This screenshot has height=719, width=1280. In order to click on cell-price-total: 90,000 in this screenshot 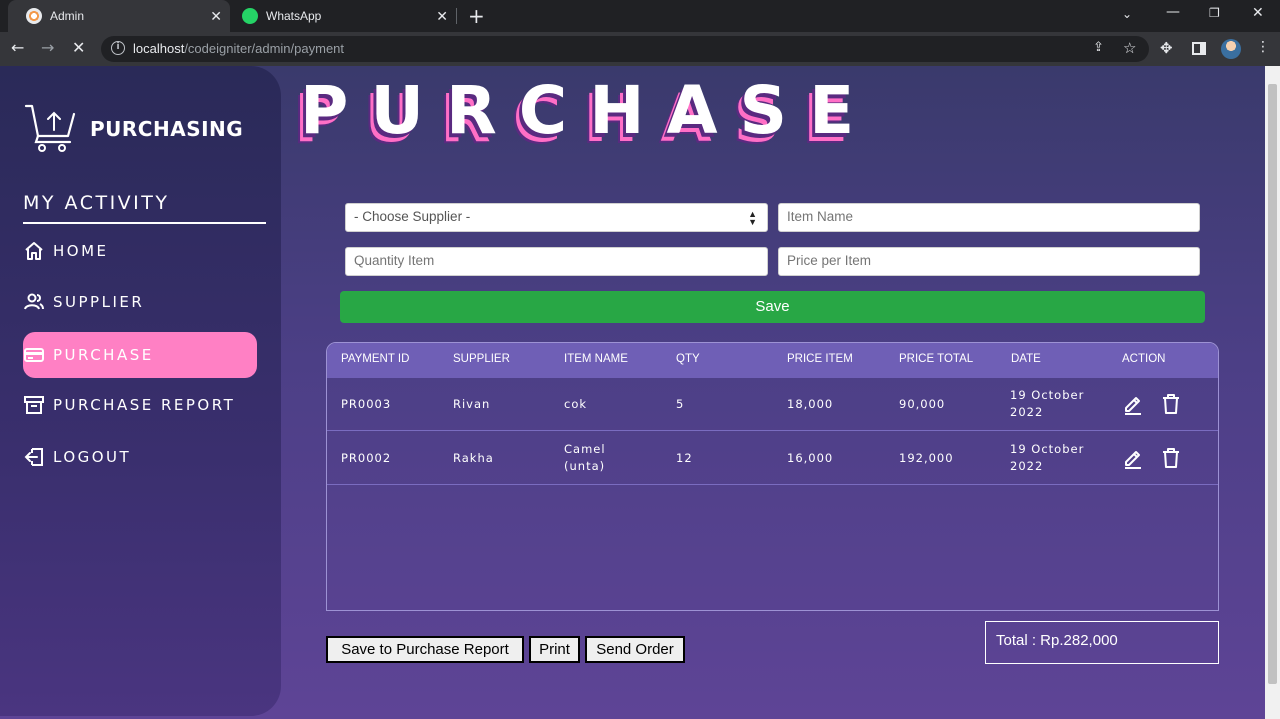, I will do `click(922, 404)`.